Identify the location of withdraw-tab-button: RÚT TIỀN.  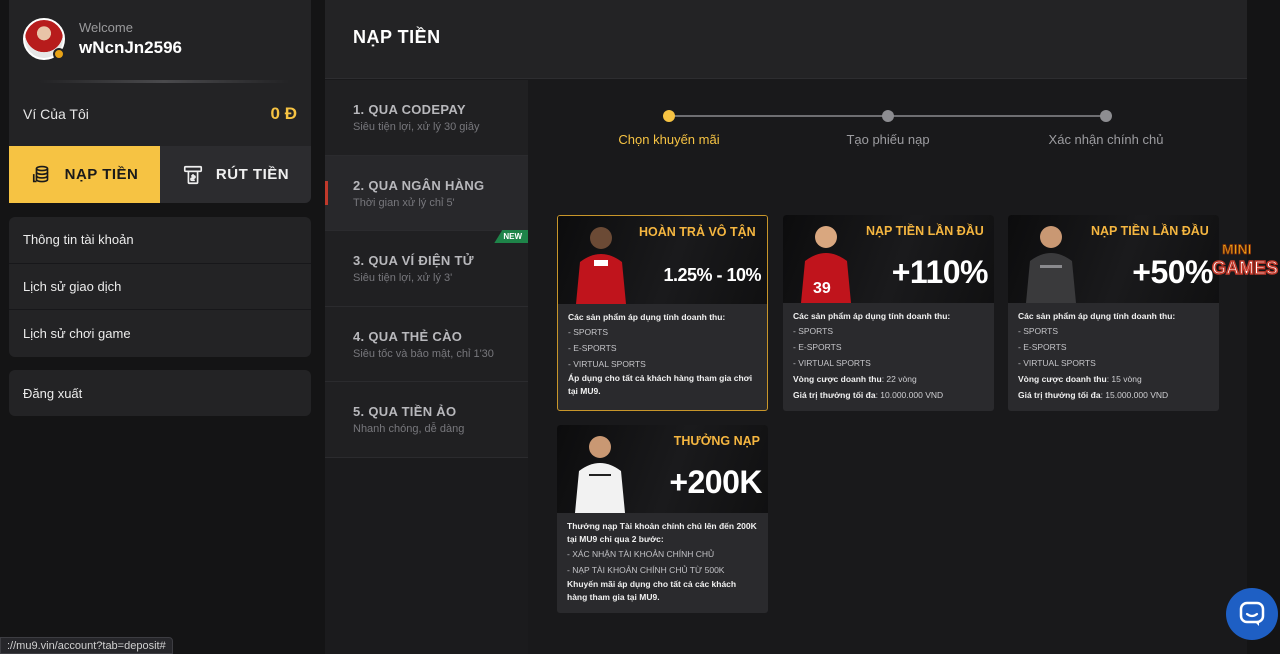
(235, 174).